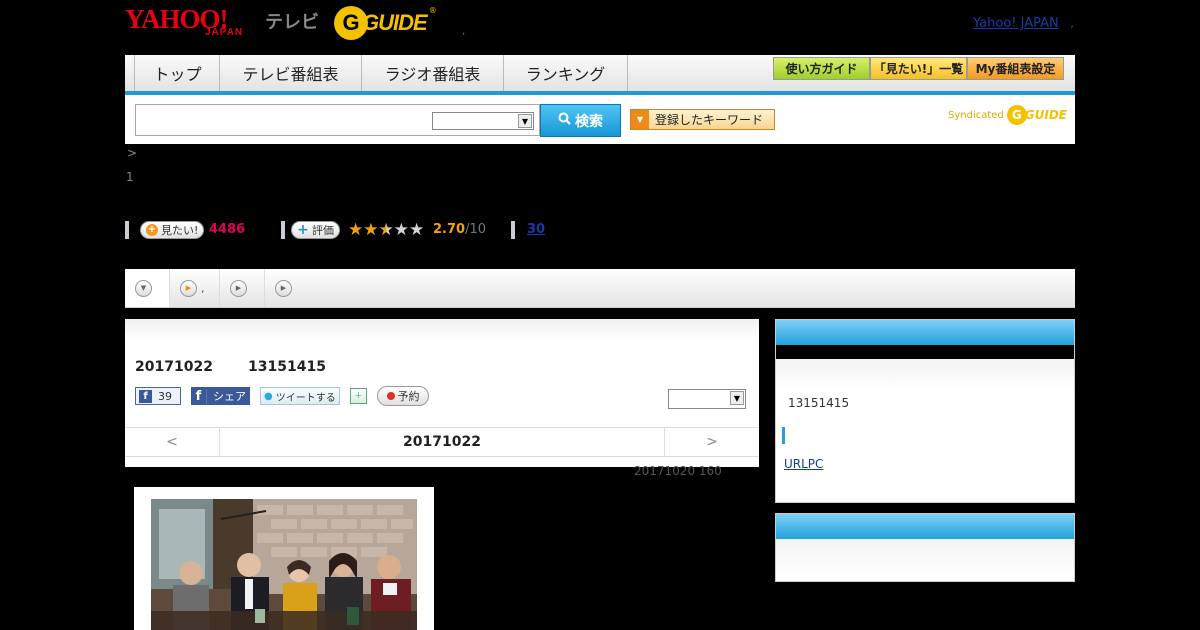 The width and height of the screenshot is (1200, 630). I want to click on tab-item-2: ▶ ,, so click(195, 288).